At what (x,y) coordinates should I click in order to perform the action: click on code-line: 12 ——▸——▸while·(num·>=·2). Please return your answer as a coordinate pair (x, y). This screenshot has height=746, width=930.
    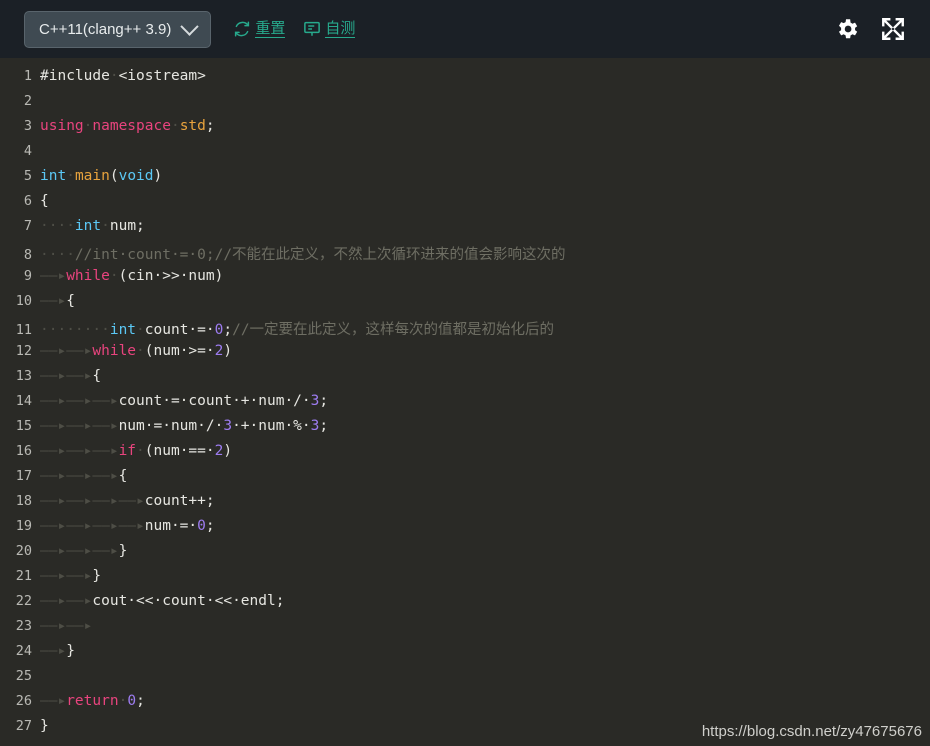
    Looking at the image, I should click on (465, 355).